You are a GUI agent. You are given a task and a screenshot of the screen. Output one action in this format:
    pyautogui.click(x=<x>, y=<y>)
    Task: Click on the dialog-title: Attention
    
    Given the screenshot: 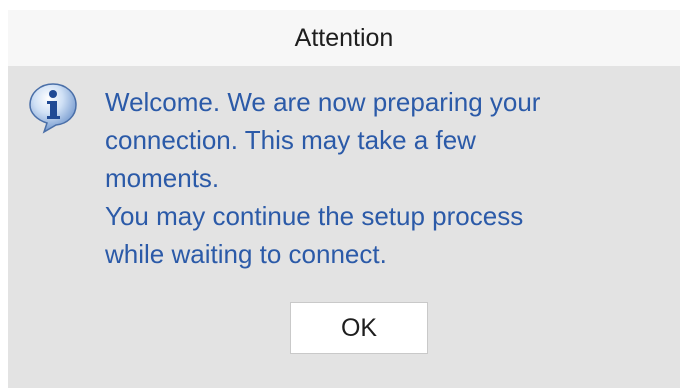 What is the action you would take?
    pyautogui.click(x=344, y=37)
    